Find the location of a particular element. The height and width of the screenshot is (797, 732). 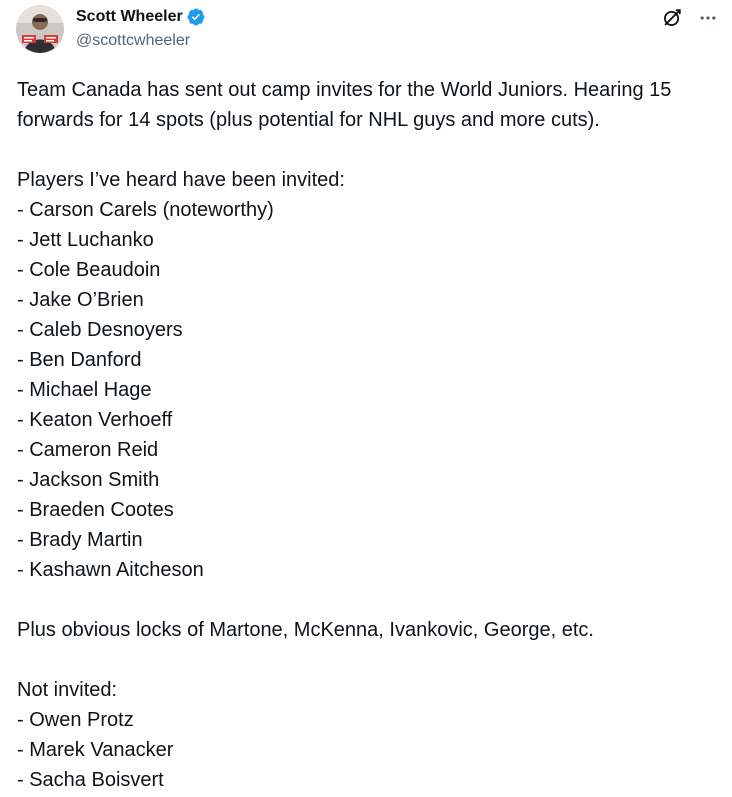

invited-player: - Caleb Desnoyers is located at coordinates (100, 330).